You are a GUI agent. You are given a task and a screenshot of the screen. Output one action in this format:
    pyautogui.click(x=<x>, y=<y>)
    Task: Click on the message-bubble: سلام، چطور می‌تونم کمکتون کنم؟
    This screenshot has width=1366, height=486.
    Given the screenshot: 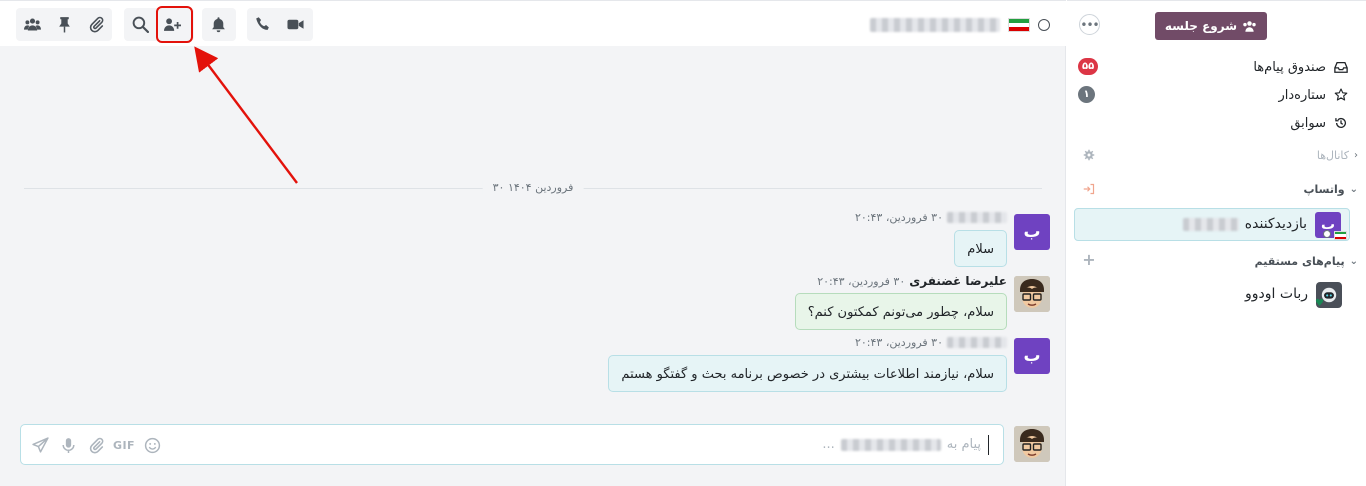 What is the action you would take?
    pyautogui.click(x=900, y=311)
    